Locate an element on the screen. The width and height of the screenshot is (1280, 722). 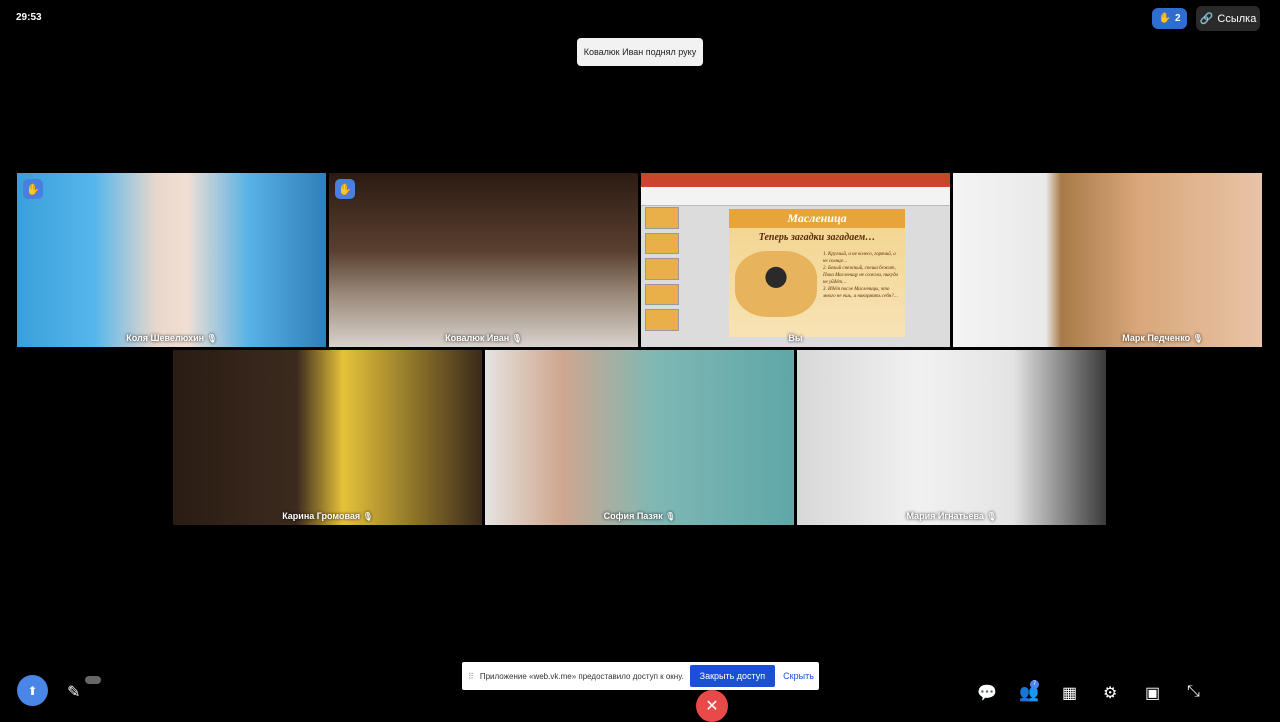
participant-name: Ковалюк Иван 🎙 is located at coordinates (483, 338).